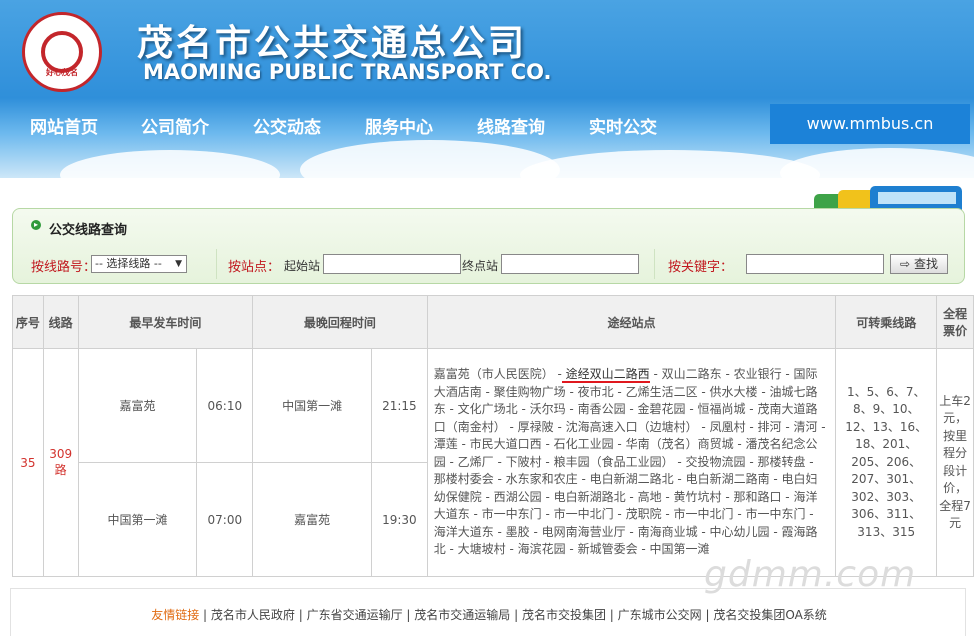 The width and height of the screenshot is (974, 636). Describe the element at coordinates (570, 264) in the screenshot. I see `end-station-input` at that location.